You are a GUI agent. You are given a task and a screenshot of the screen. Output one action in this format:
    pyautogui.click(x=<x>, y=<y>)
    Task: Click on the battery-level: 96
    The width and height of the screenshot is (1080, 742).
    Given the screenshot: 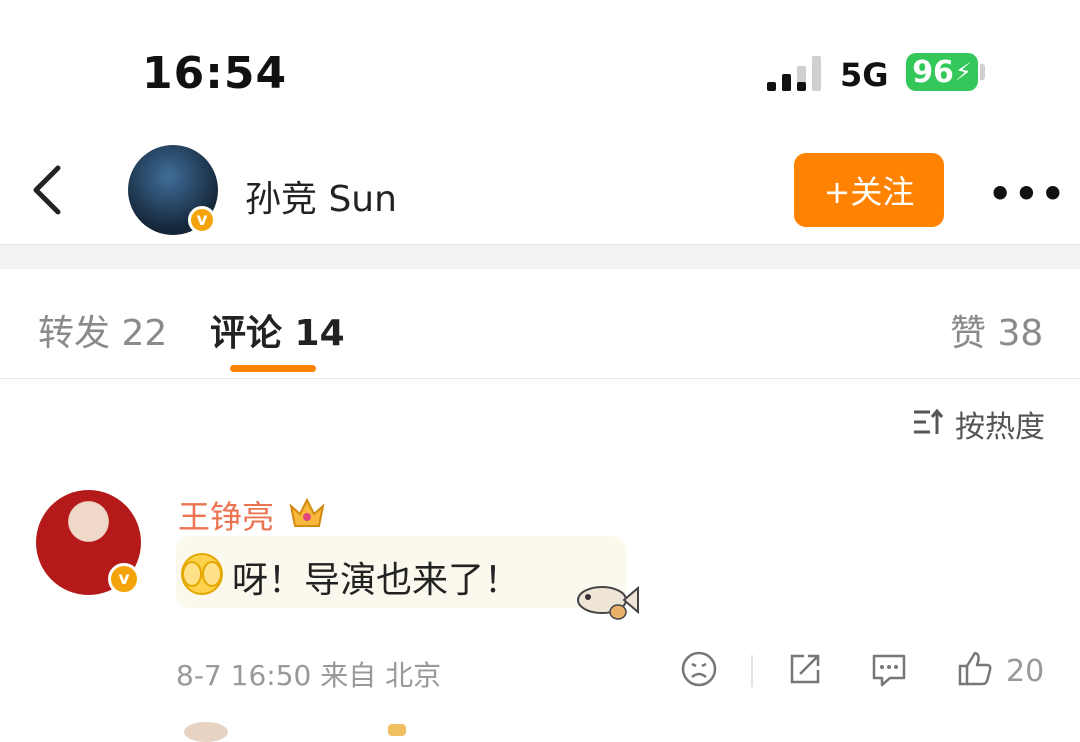 What is the action you would take?
    pyautogui.click(x=933, y=72)
    